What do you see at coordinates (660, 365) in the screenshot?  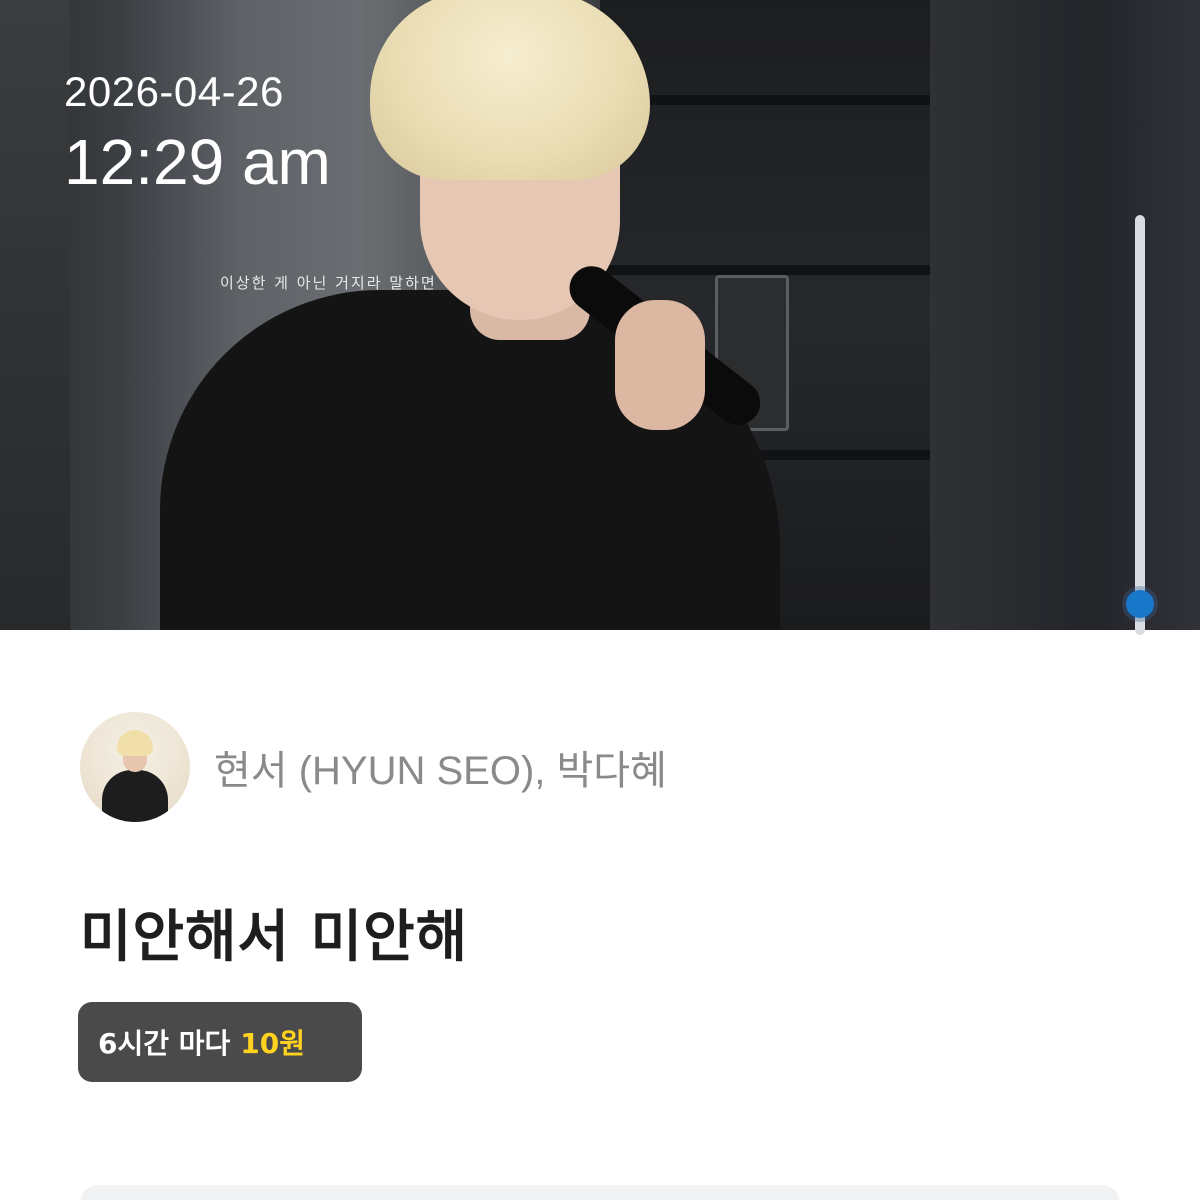 I see `singer-hand` at bounding box center [660, 365].